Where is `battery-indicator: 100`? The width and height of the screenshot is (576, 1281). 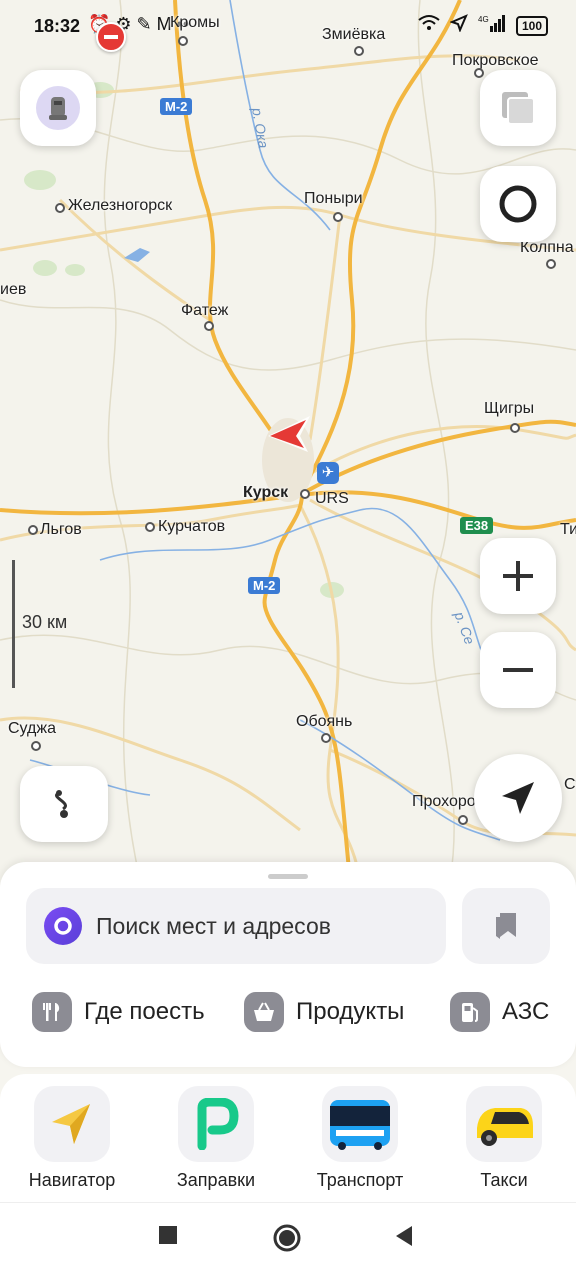
battery-indicator: 100 is located at coordinates (531, 25).